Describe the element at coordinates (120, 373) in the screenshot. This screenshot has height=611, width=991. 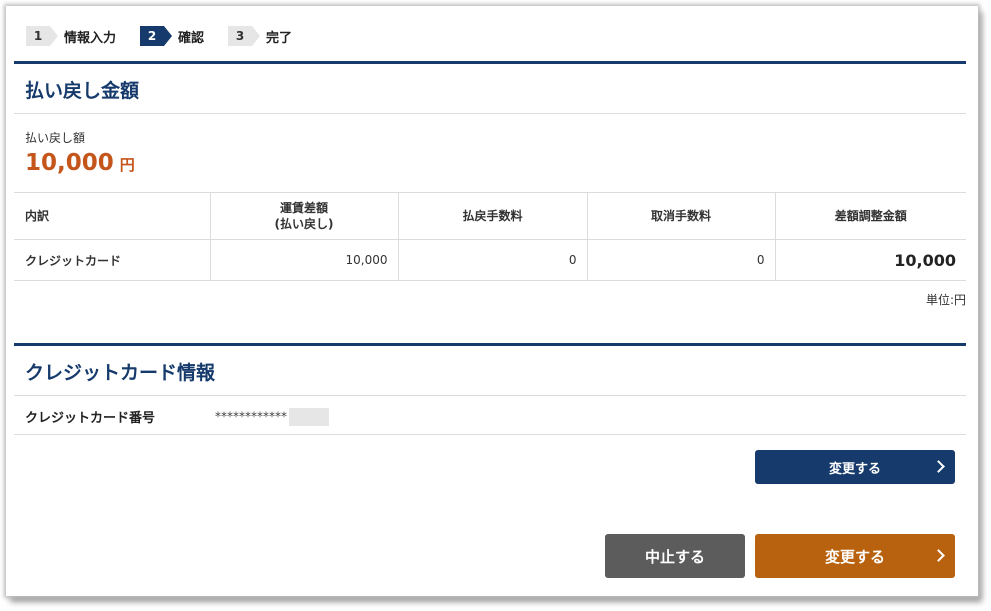
I see `card-section-title: クレジットカード情報` at that location.